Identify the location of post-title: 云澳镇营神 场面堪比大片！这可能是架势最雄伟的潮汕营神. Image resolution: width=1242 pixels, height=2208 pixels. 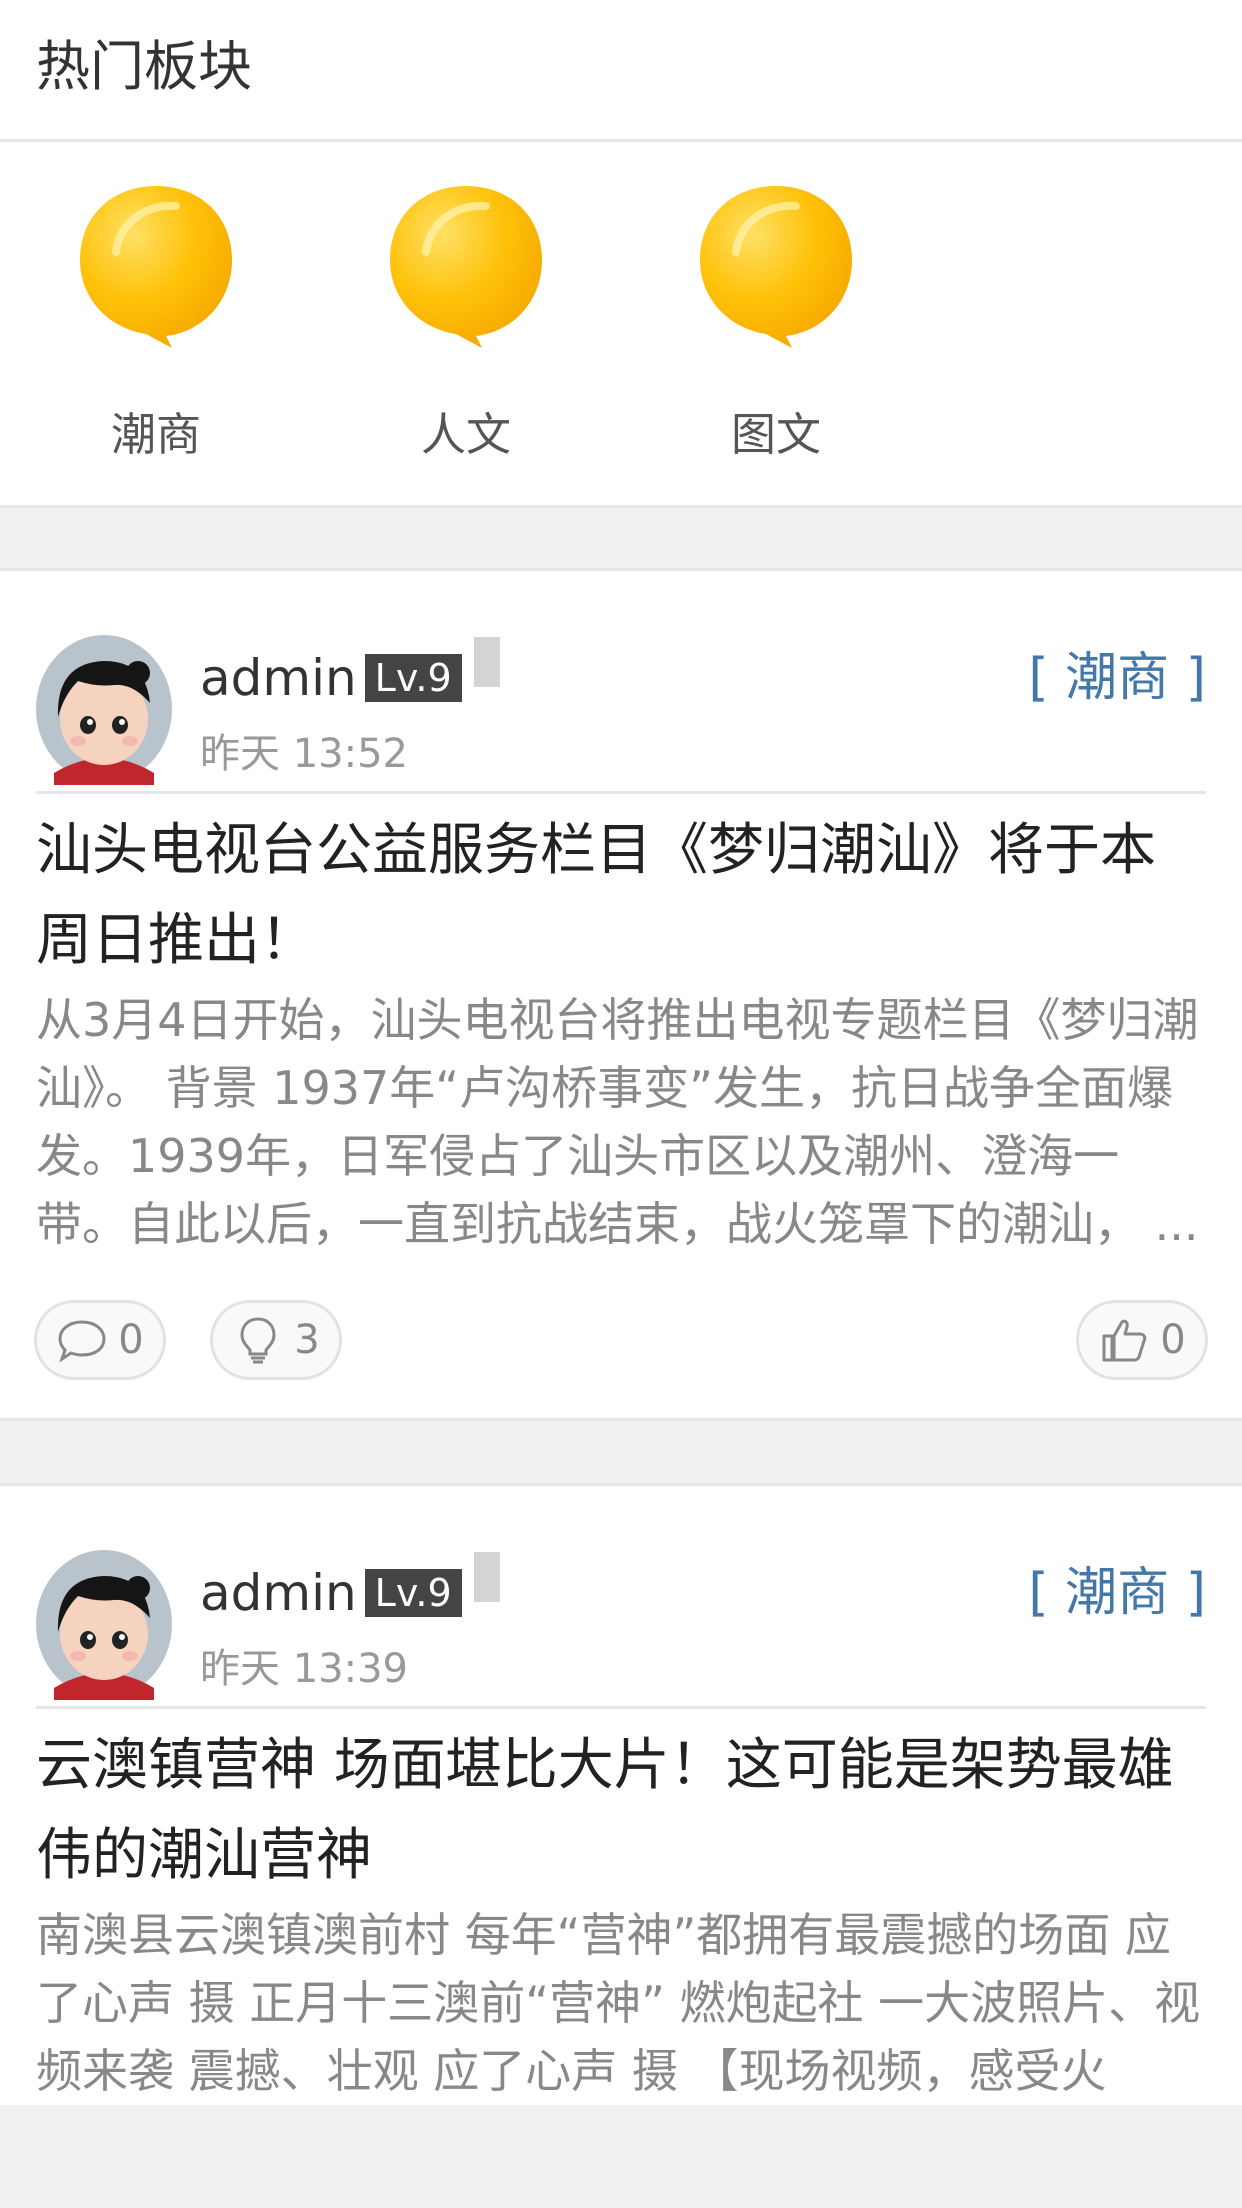
(621, 1805).